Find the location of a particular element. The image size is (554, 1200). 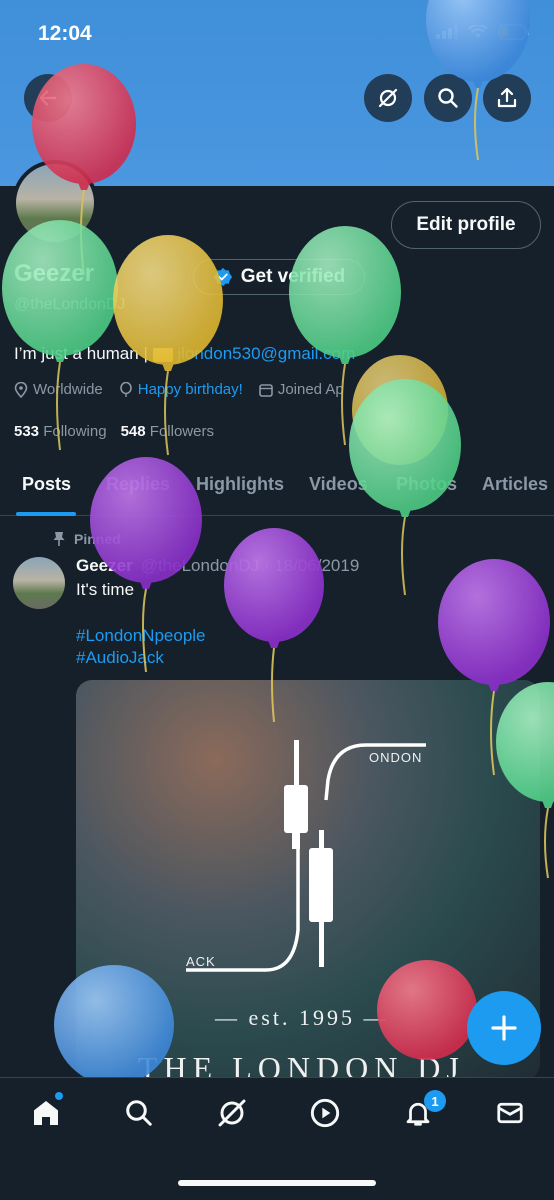

location-item: Worldwide is located at coordinates (58, 389).